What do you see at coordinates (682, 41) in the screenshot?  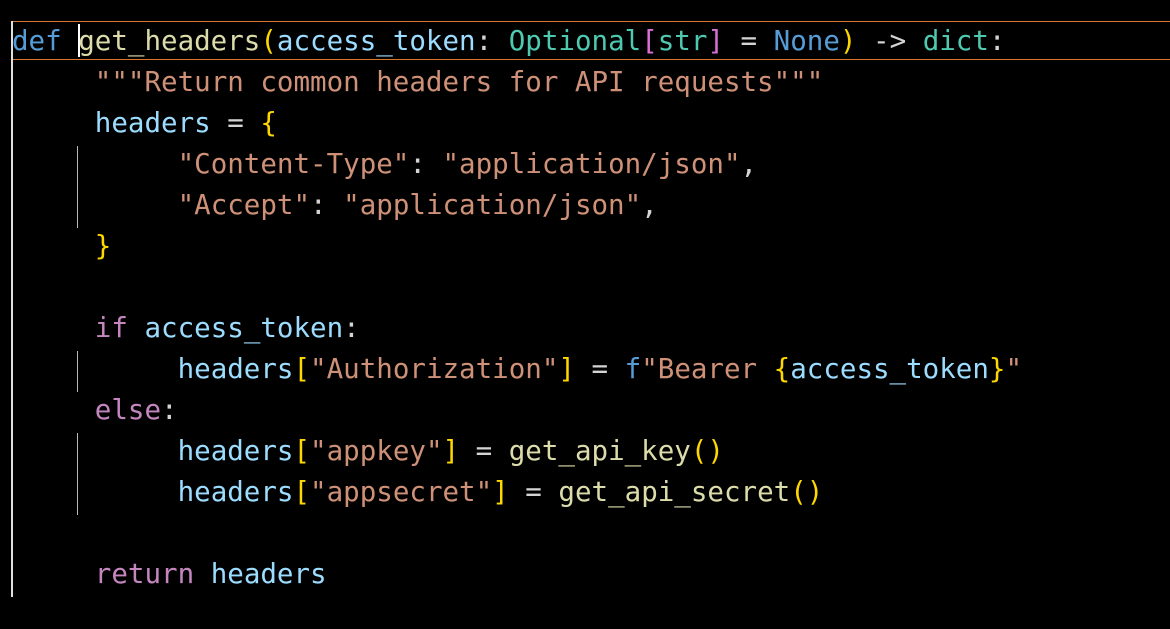 I see `type-str: str` at bounding box center [682, 41].